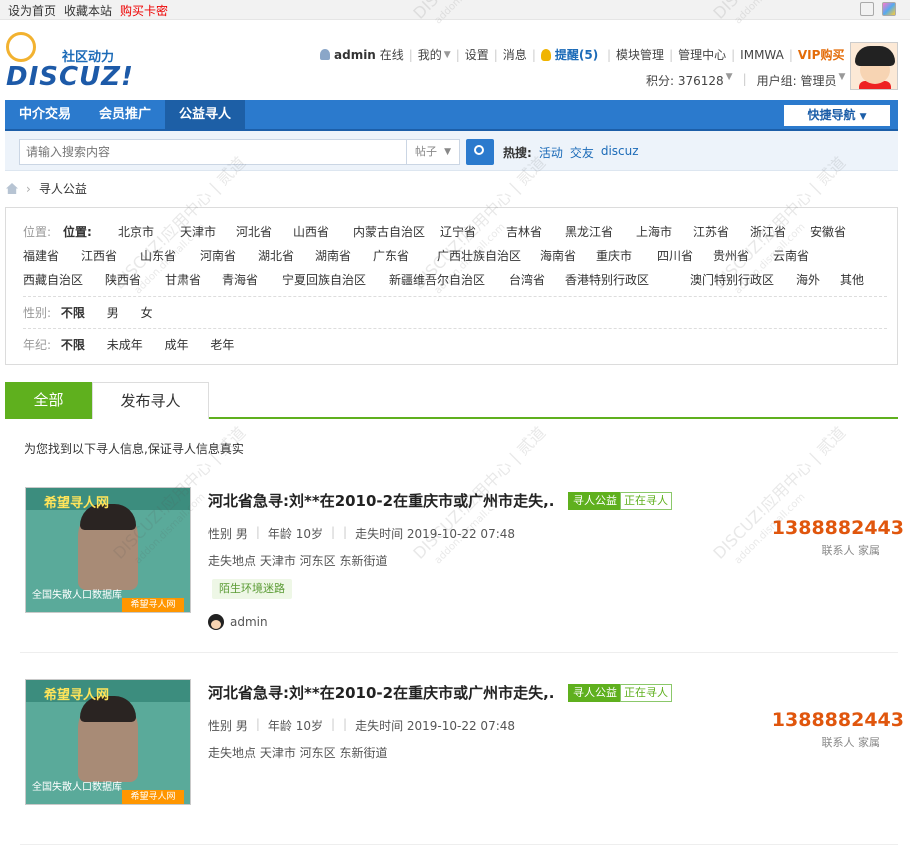 The image size is (910, 864). Describe the element at coordinates (768, 231) in the screenshot. I see `location-option: 浙江省` at that location.